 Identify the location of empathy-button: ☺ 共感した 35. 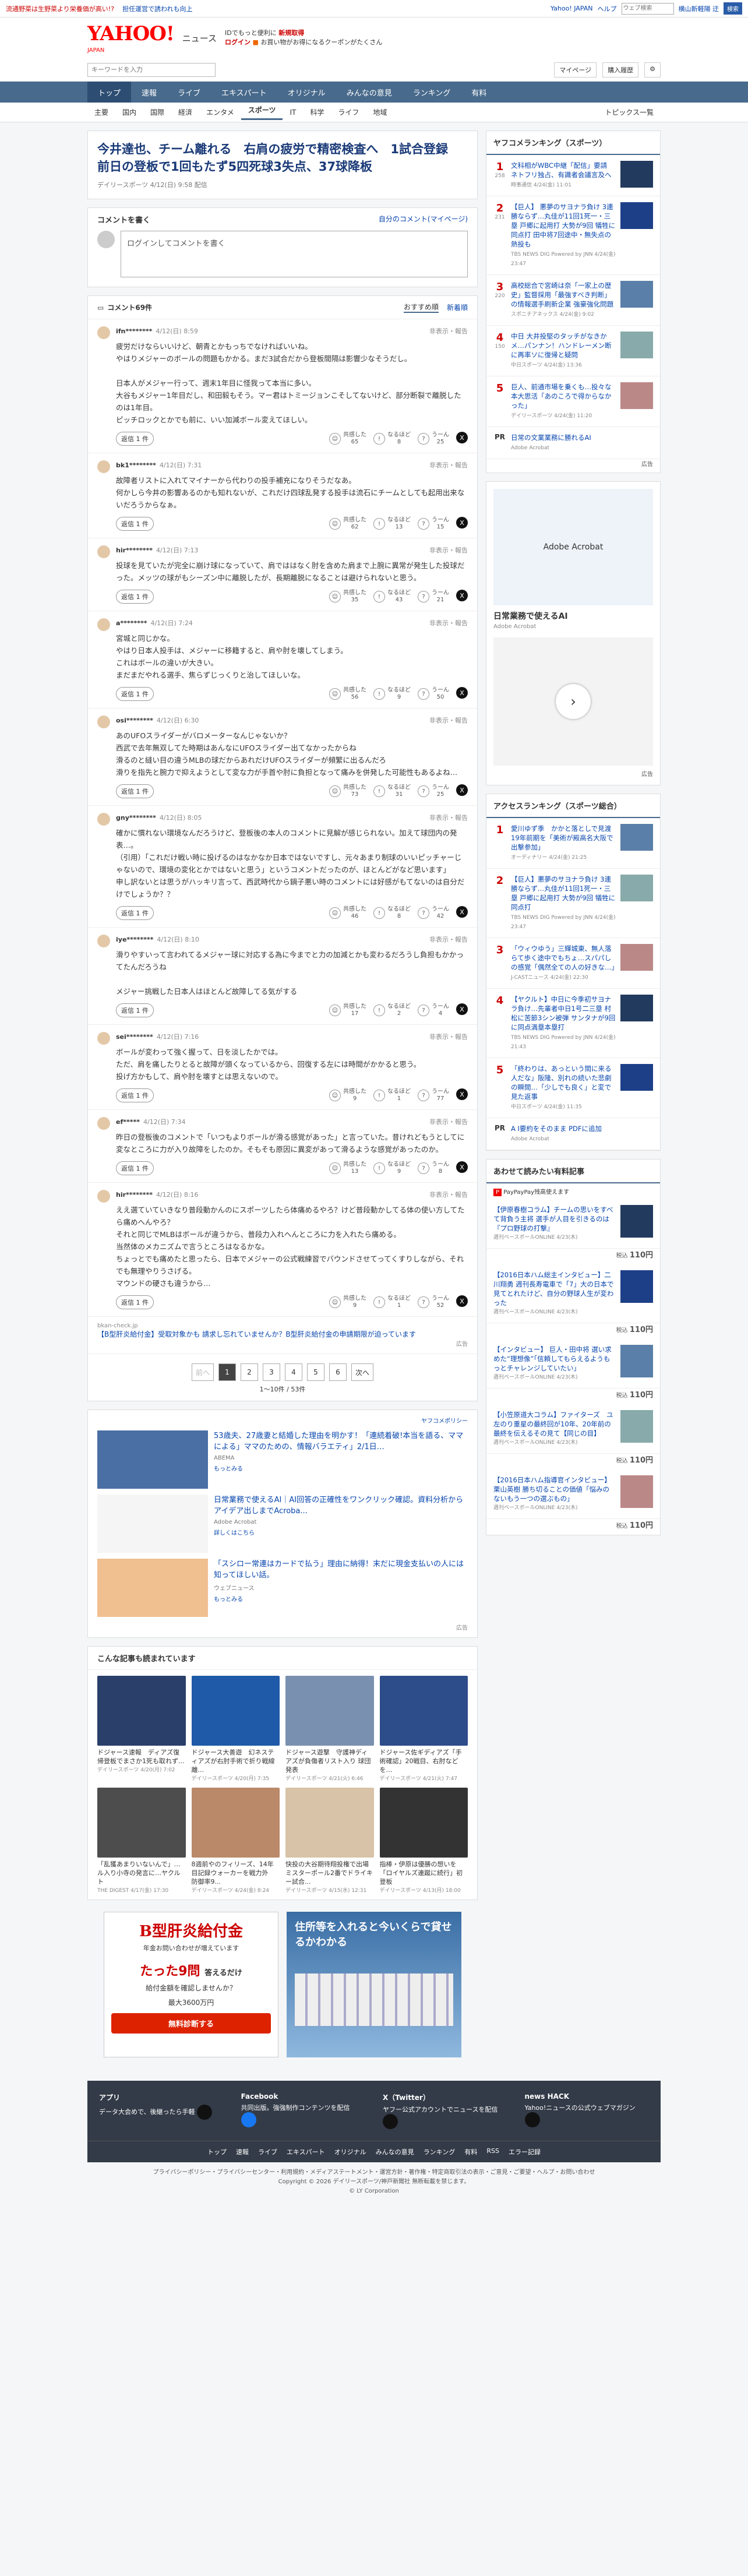
(347, 597).